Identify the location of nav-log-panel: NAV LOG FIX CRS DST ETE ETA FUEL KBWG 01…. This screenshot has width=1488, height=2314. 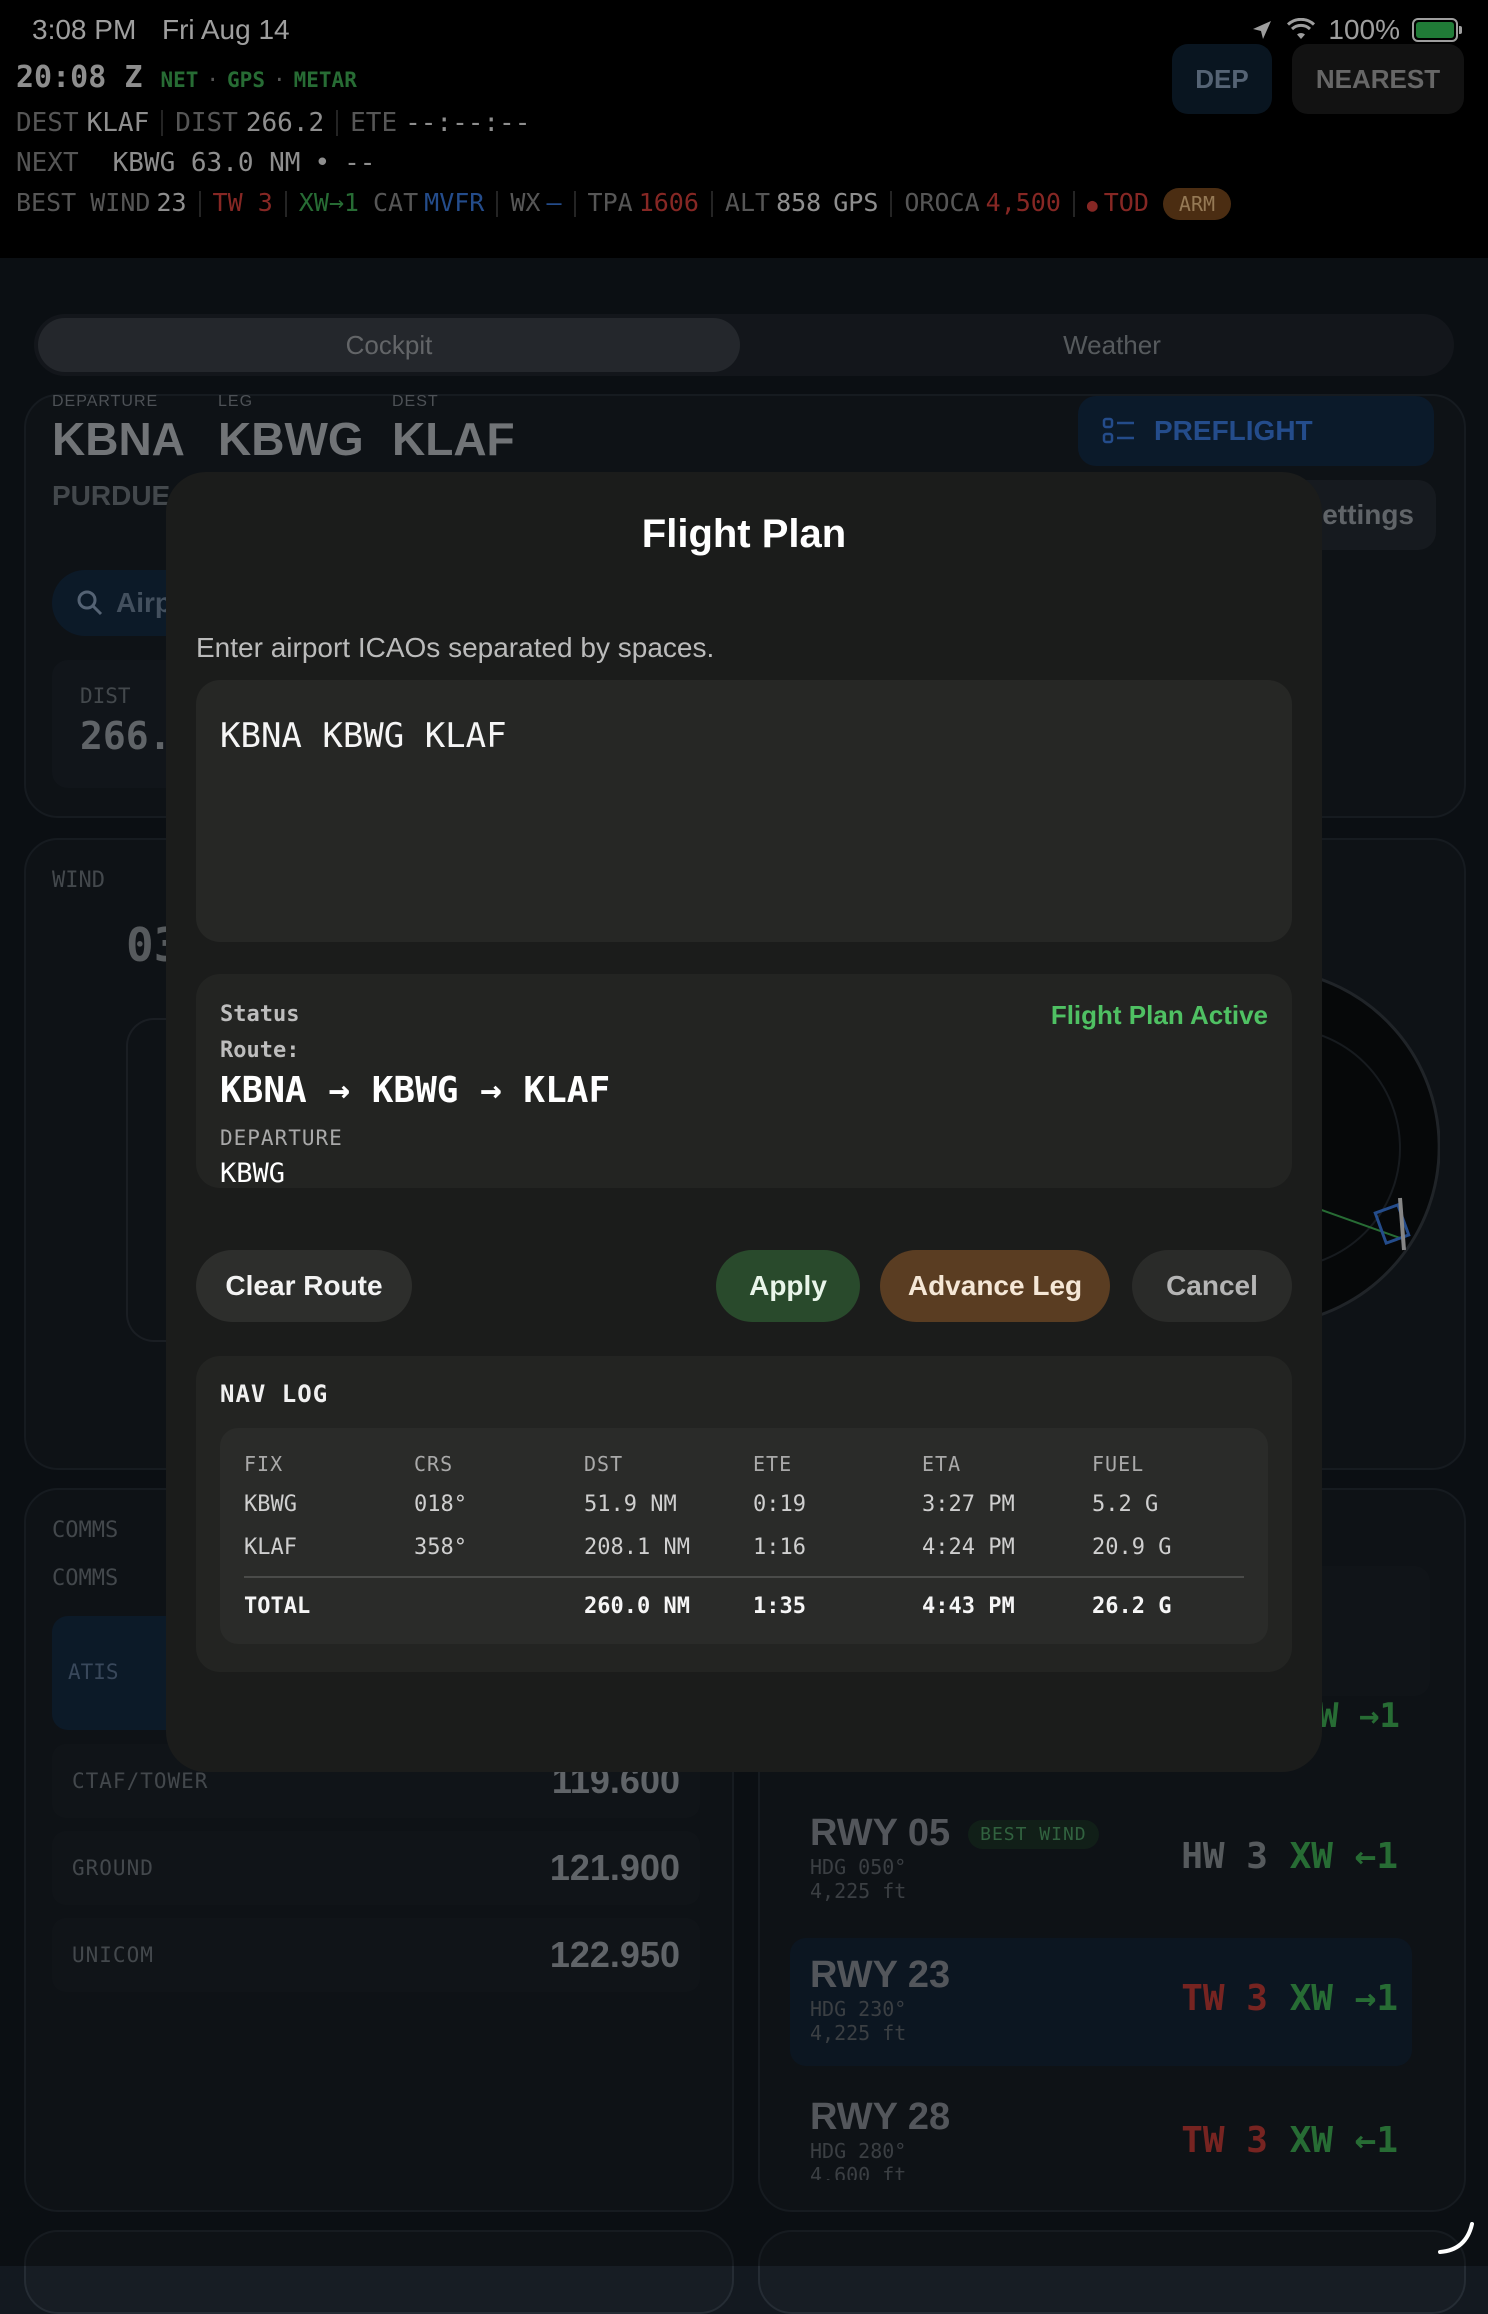
(744, 1514).